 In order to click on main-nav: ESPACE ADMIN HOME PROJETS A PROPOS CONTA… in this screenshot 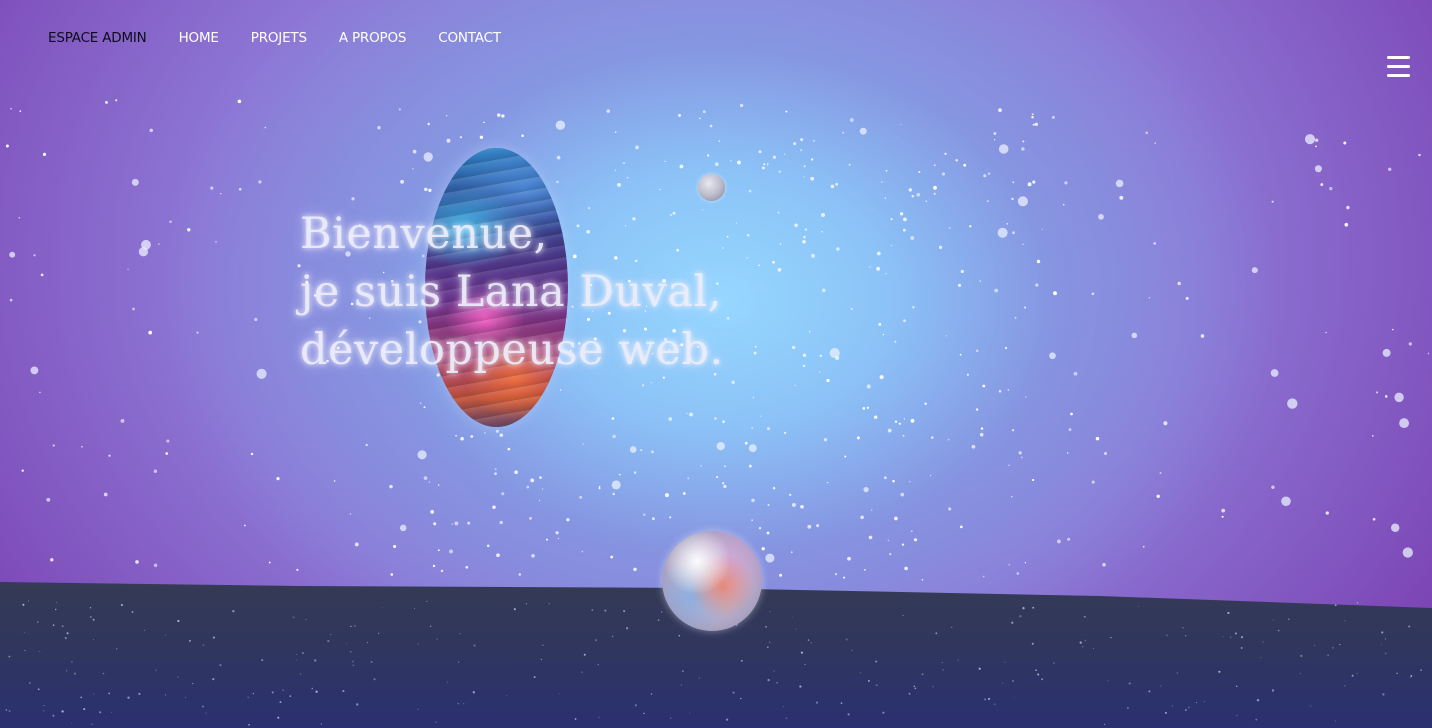, I will do `click(274, 38)`.